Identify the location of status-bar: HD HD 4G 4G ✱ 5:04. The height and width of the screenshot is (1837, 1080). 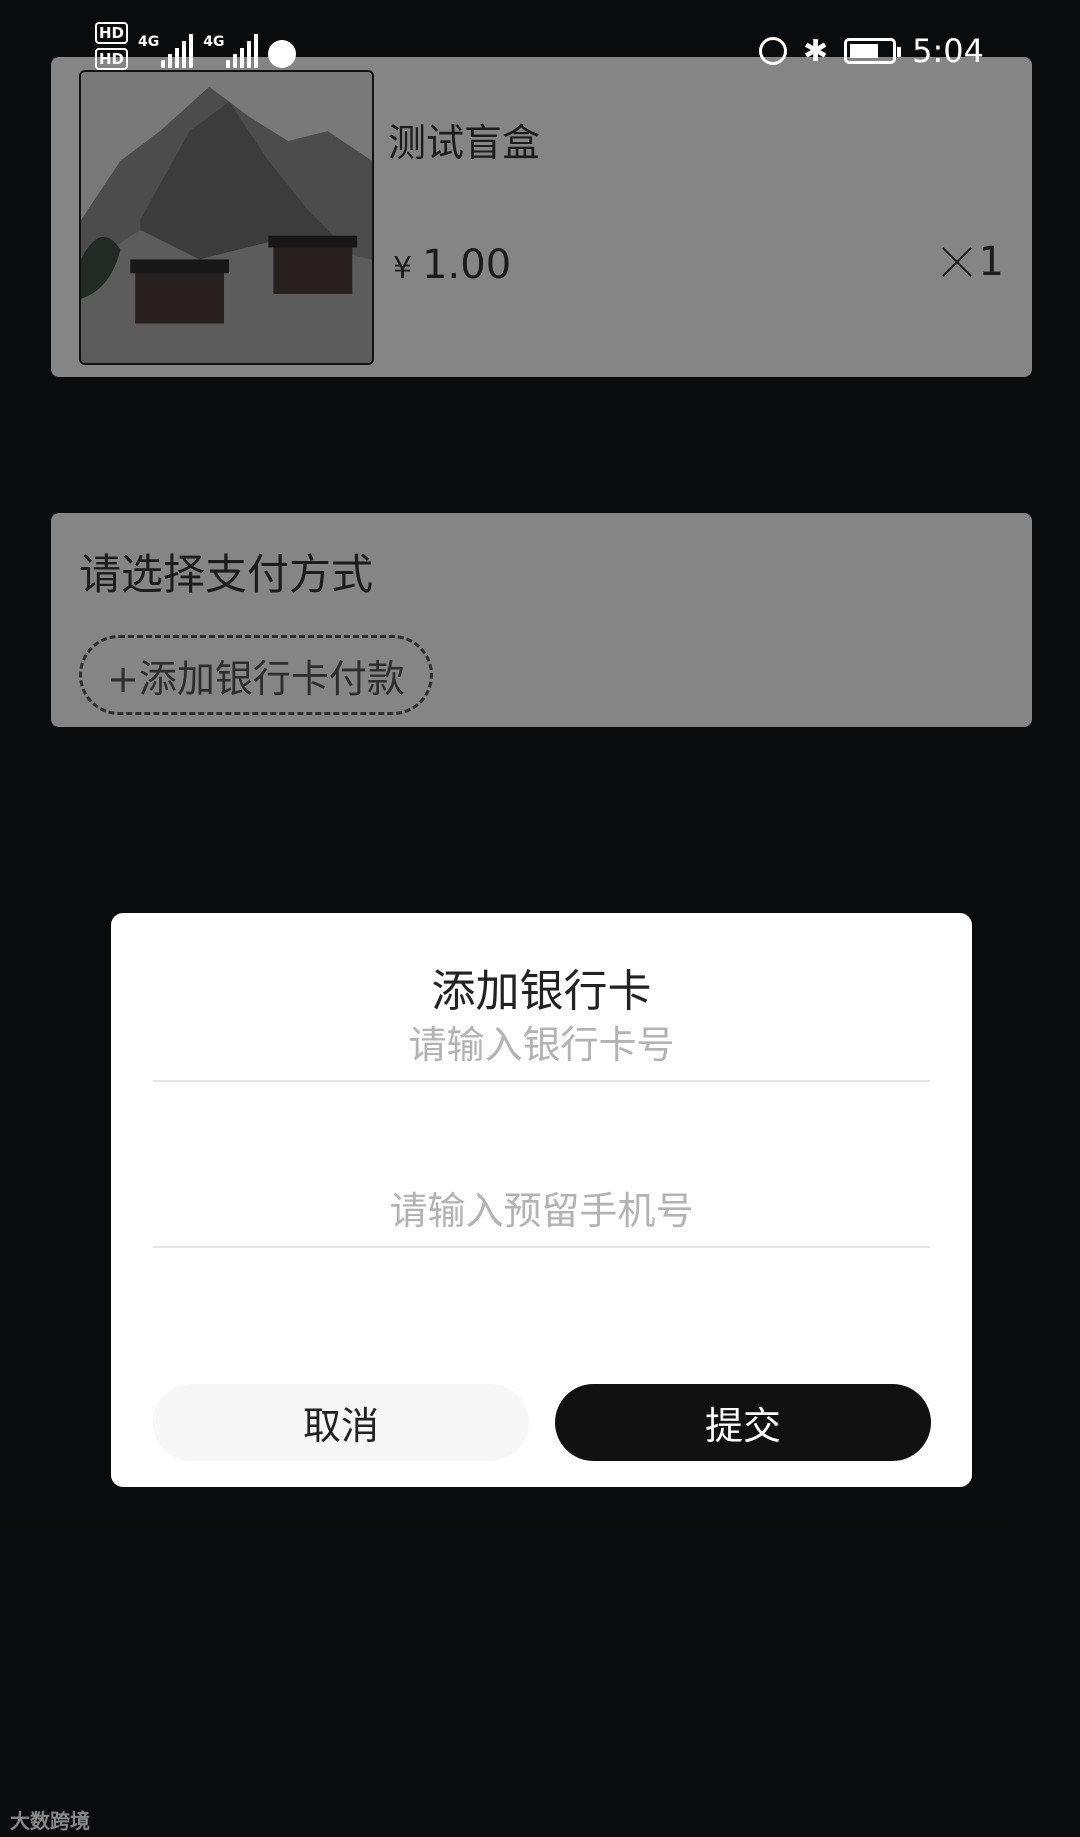
(540, 50).